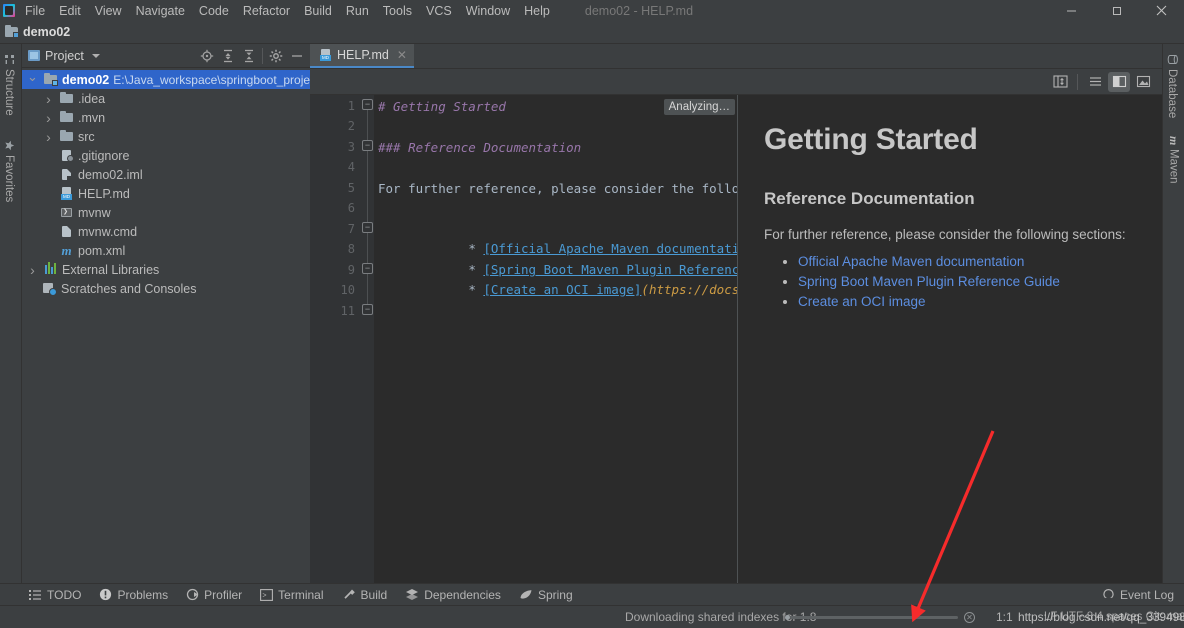 This screenshot has width=1184, height=628. Describe the element at coordinates (106, 594) in the screenshot. I see `problems-icon` at that location.